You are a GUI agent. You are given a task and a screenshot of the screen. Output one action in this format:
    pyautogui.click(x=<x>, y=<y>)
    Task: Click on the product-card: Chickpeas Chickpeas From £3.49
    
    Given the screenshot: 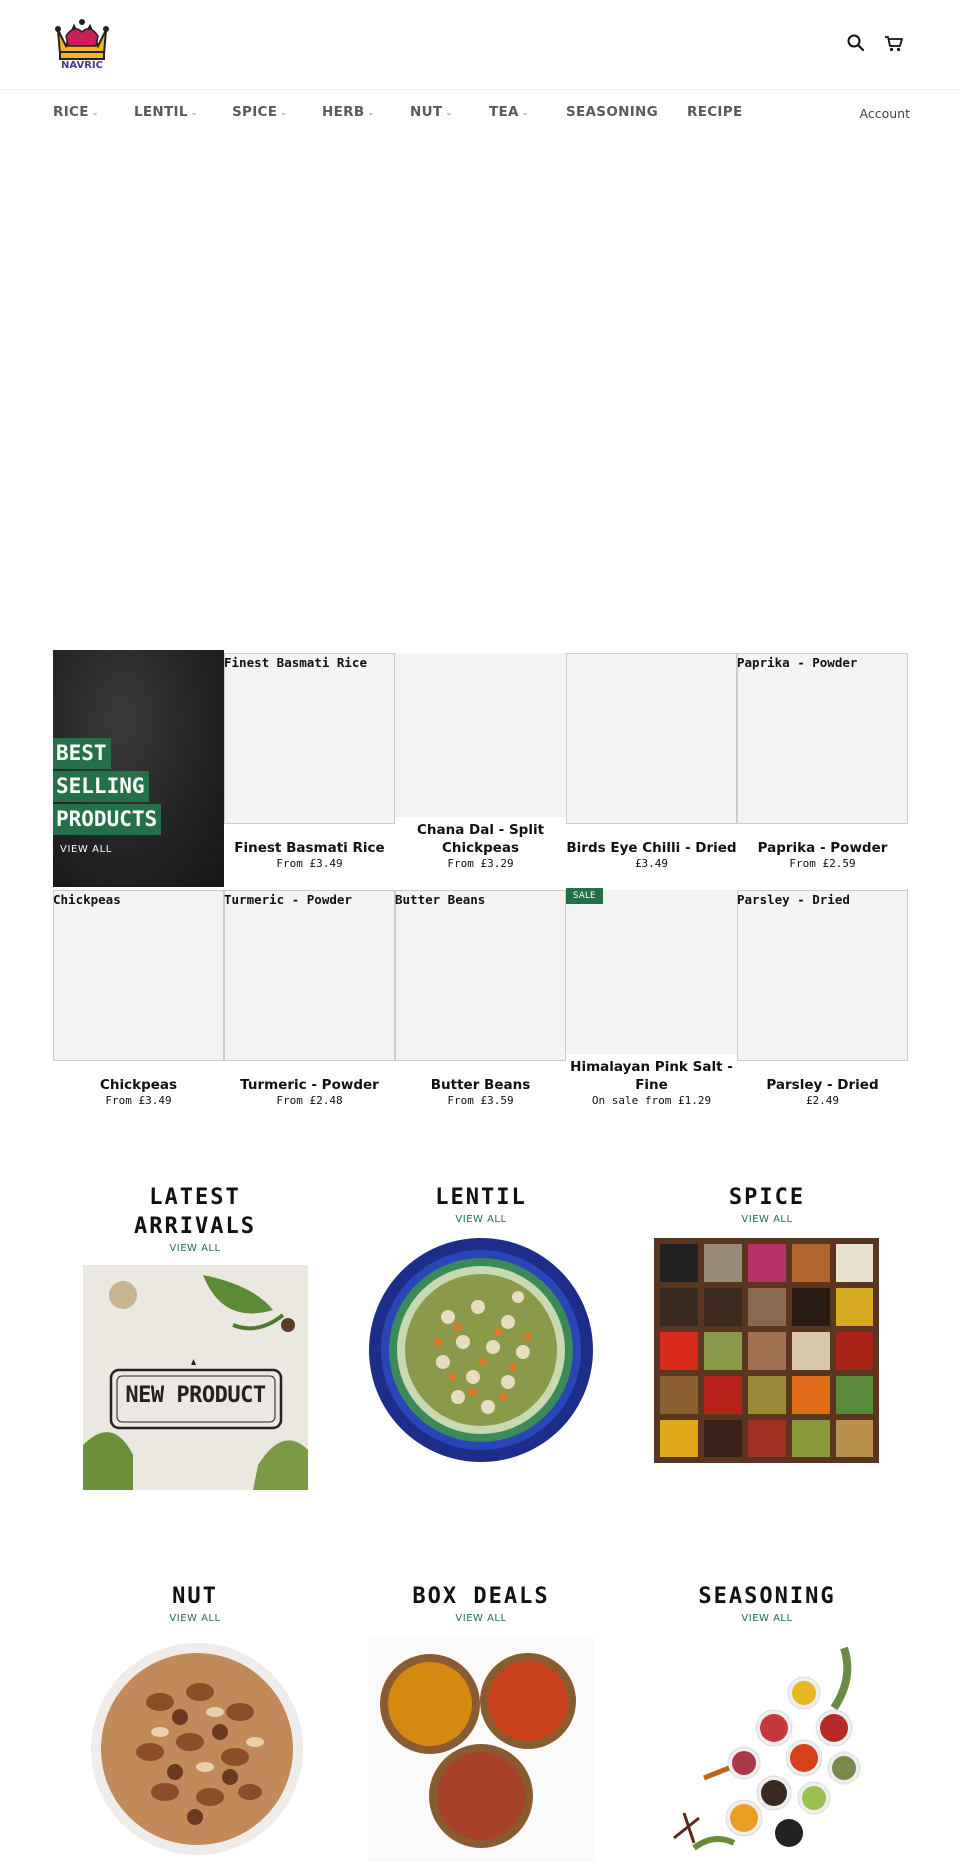 What is the action you would take?
    pyautogui.click(x=138, y=1003)
    